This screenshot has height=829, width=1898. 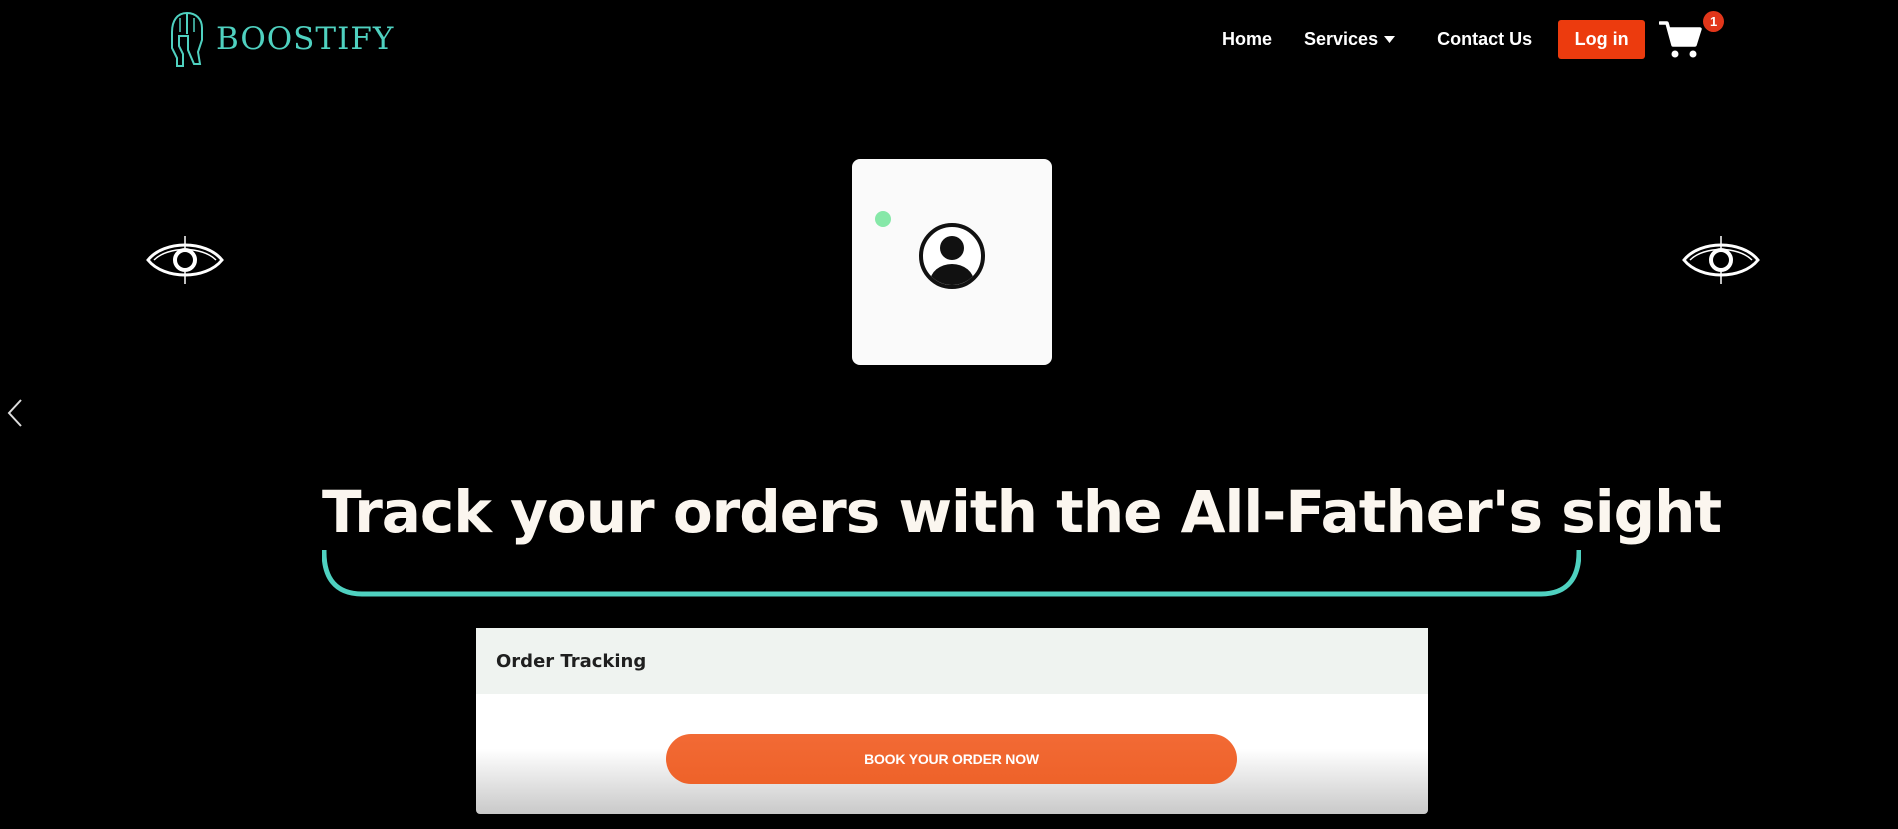 I want to click on main-nav: Home Services Contact Us Log in 1, so click(x=1473, y=35).